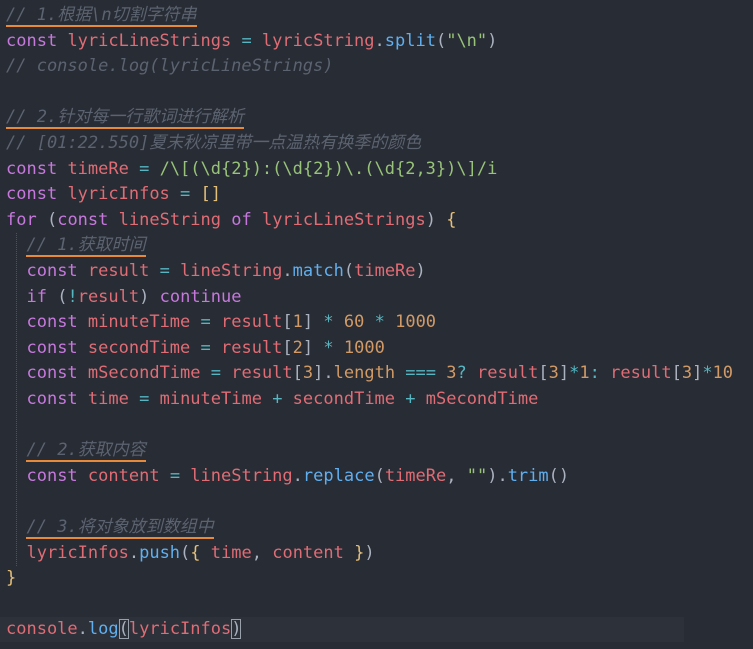 The image size is (753, 649). I want to click on code-comment: // 2.针对每一行歌词进行解析, so click(125, 118).